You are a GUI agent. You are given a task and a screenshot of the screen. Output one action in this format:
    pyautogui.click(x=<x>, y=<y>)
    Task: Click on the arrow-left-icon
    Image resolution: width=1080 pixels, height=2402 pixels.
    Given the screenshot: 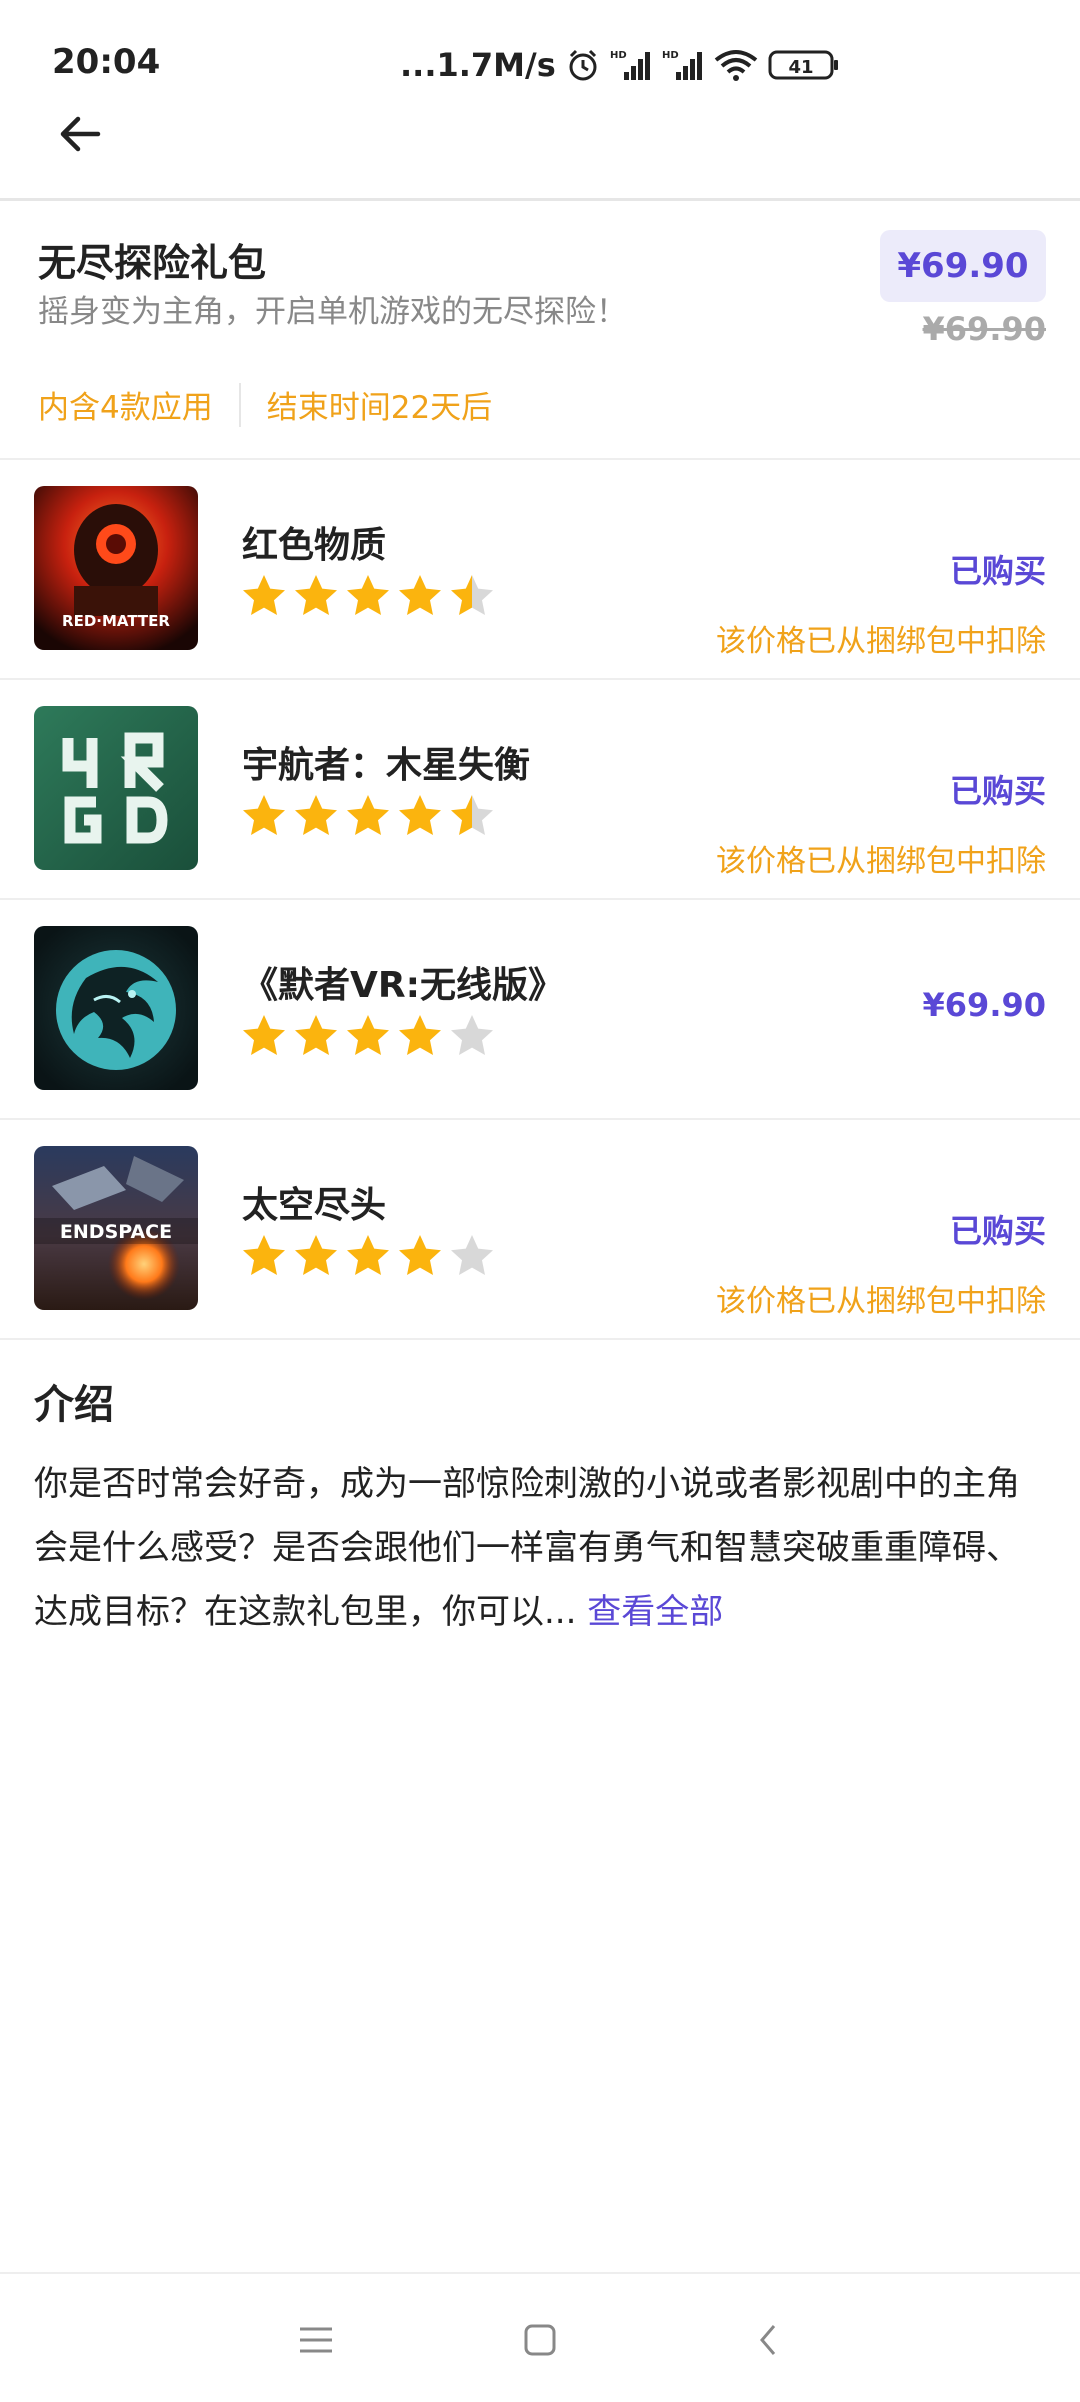 What is the action you would take?
    pyautogui.click(x=80, y=136)
    